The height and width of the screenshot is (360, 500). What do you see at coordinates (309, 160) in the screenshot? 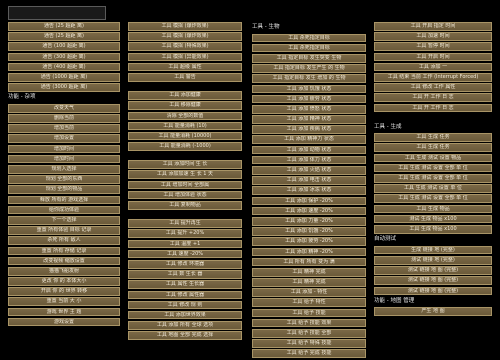
I see `debug-action-button: 工具 添加 体力 状态` at bounding box center [309, 160].